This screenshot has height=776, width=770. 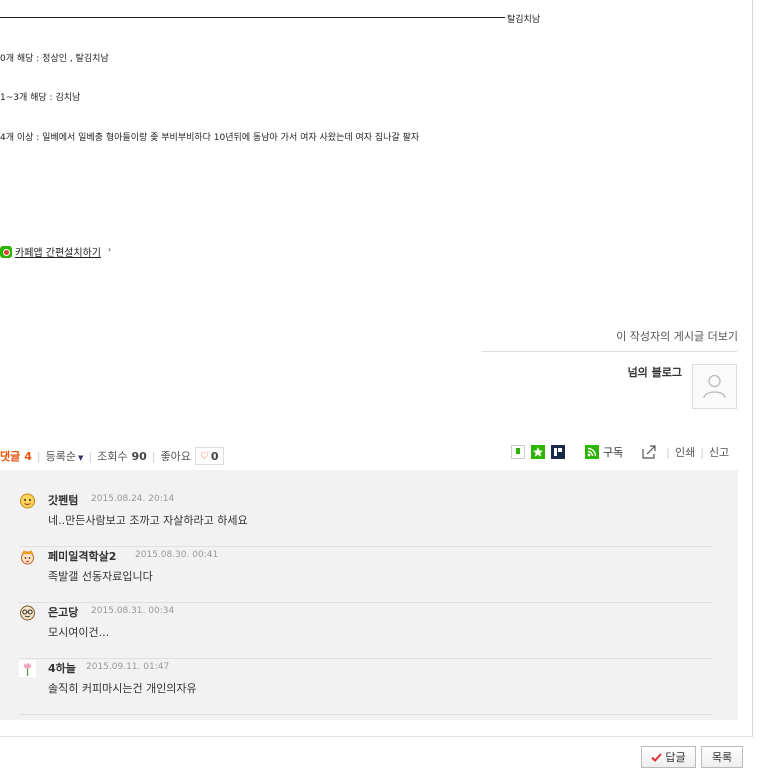 I want to click on comment-date: 2015.09.11. 01:47, so click(x=128, y=667).